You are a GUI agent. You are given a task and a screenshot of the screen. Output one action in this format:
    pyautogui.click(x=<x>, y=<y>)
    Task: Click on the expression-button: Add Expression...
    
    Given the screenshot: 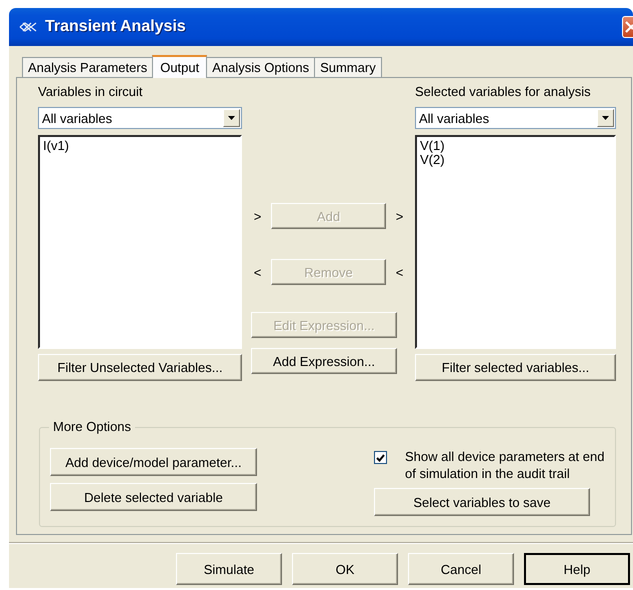 What is the action you would take?
    pyautogui.click(x=324, y=361)
    